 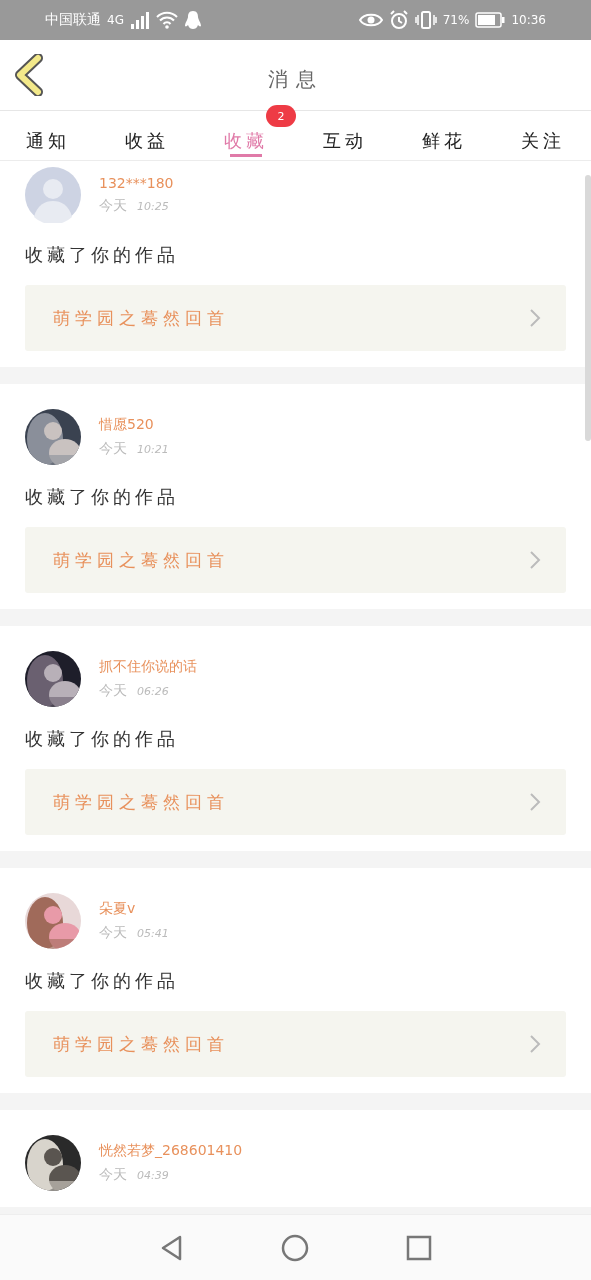 I want to click on tab: 通知, so click(x=48, y=135).